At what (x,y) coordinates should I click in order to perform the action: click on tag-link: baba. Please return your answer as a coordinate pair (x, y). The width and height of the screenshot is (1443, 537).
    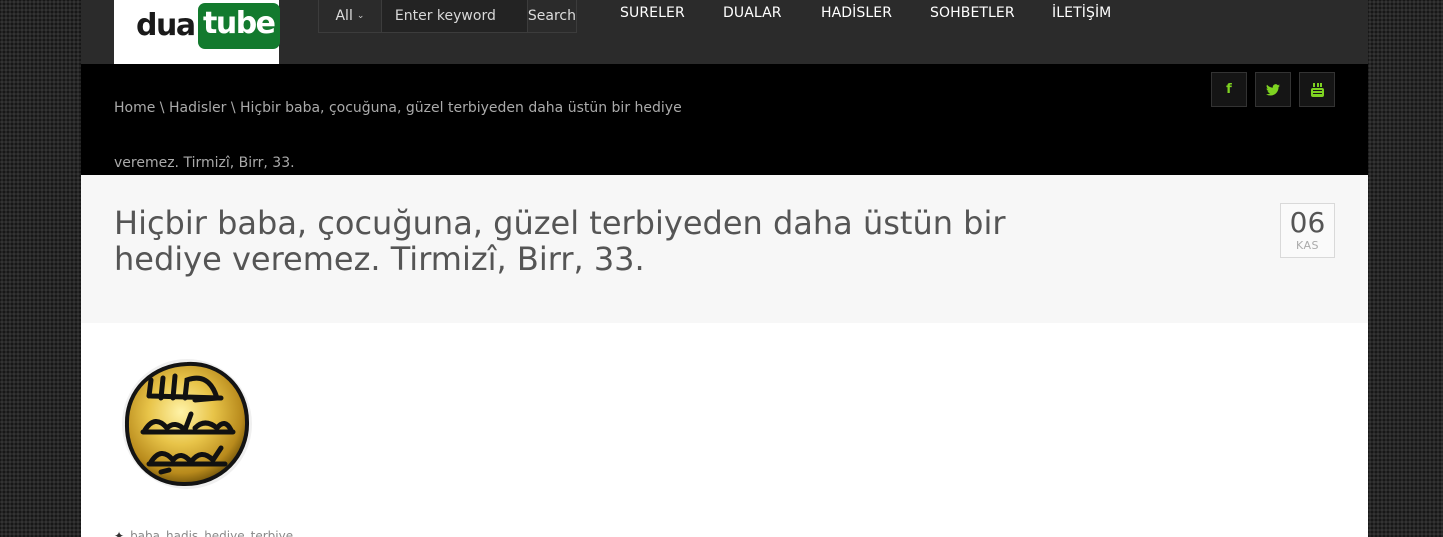
    Looking at the image, I should click on (145, 533).